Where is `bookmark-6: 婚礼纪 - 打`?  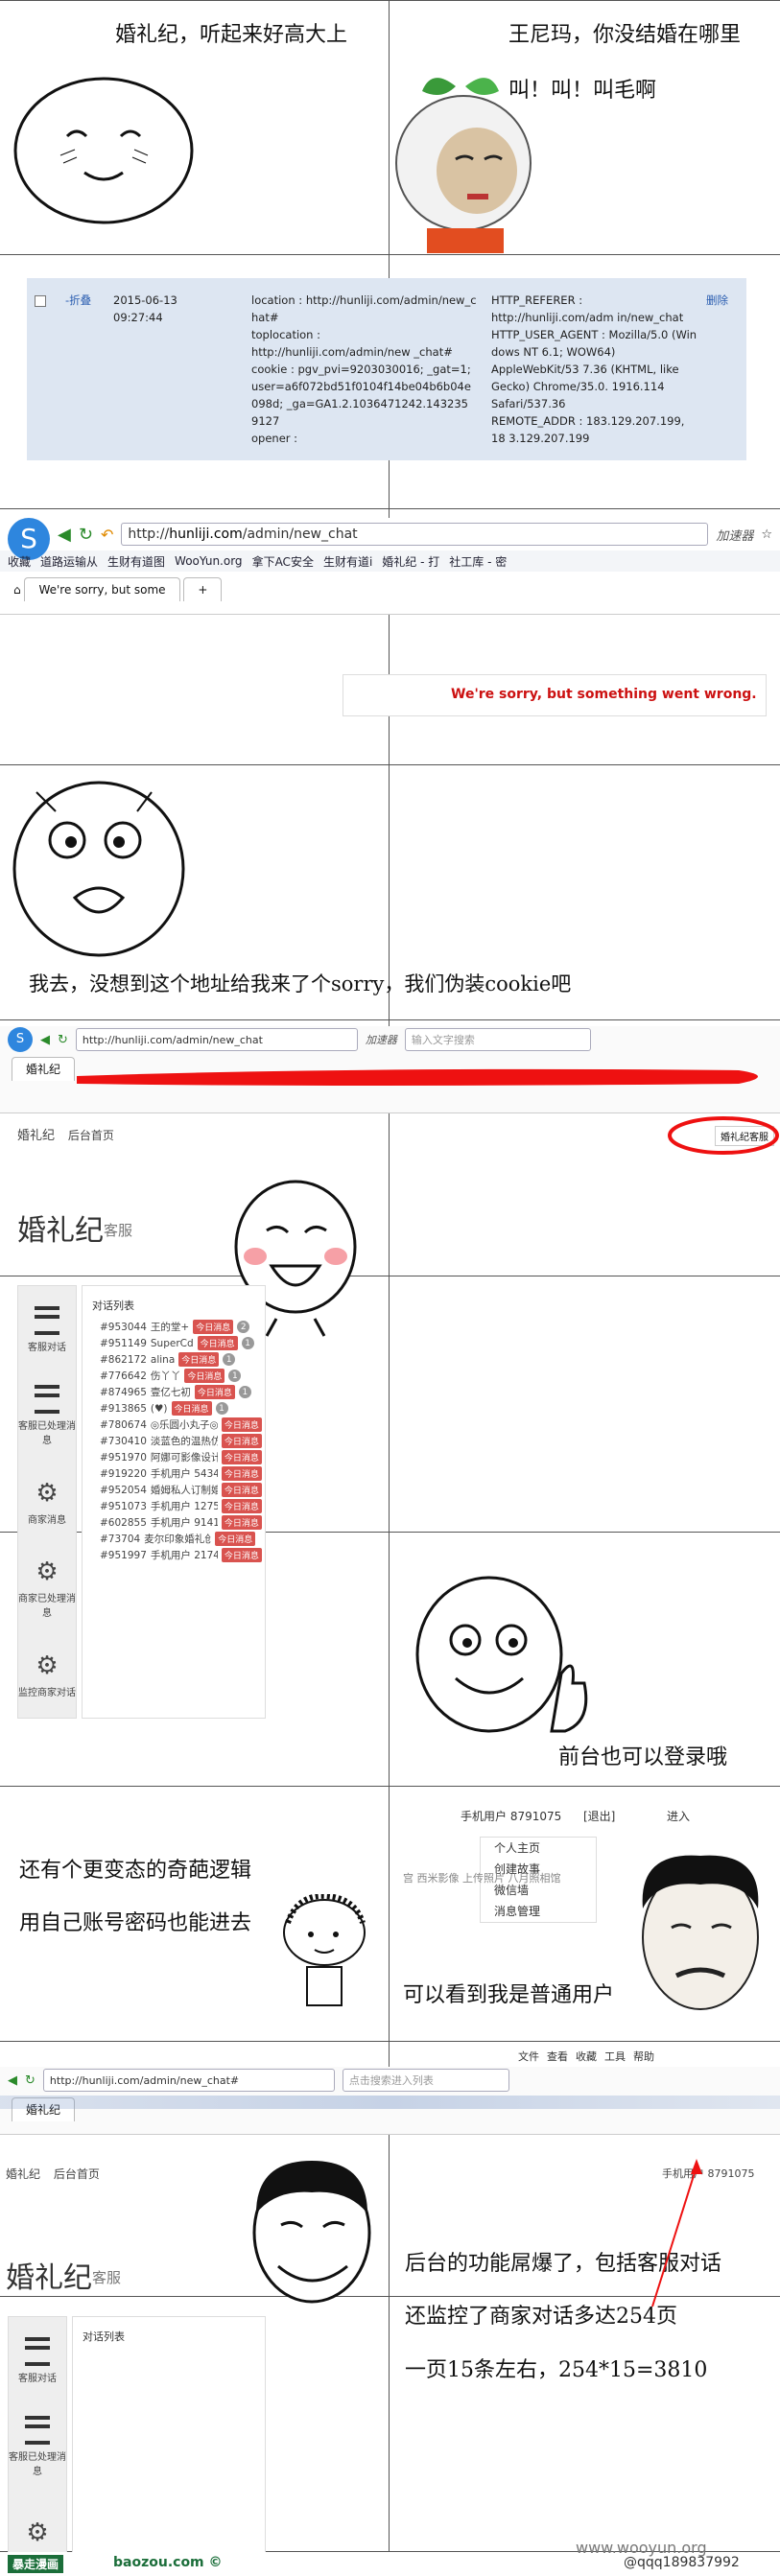
bookmark-6: 婚礼纪 - 打 is located at coordinates (411, 561).